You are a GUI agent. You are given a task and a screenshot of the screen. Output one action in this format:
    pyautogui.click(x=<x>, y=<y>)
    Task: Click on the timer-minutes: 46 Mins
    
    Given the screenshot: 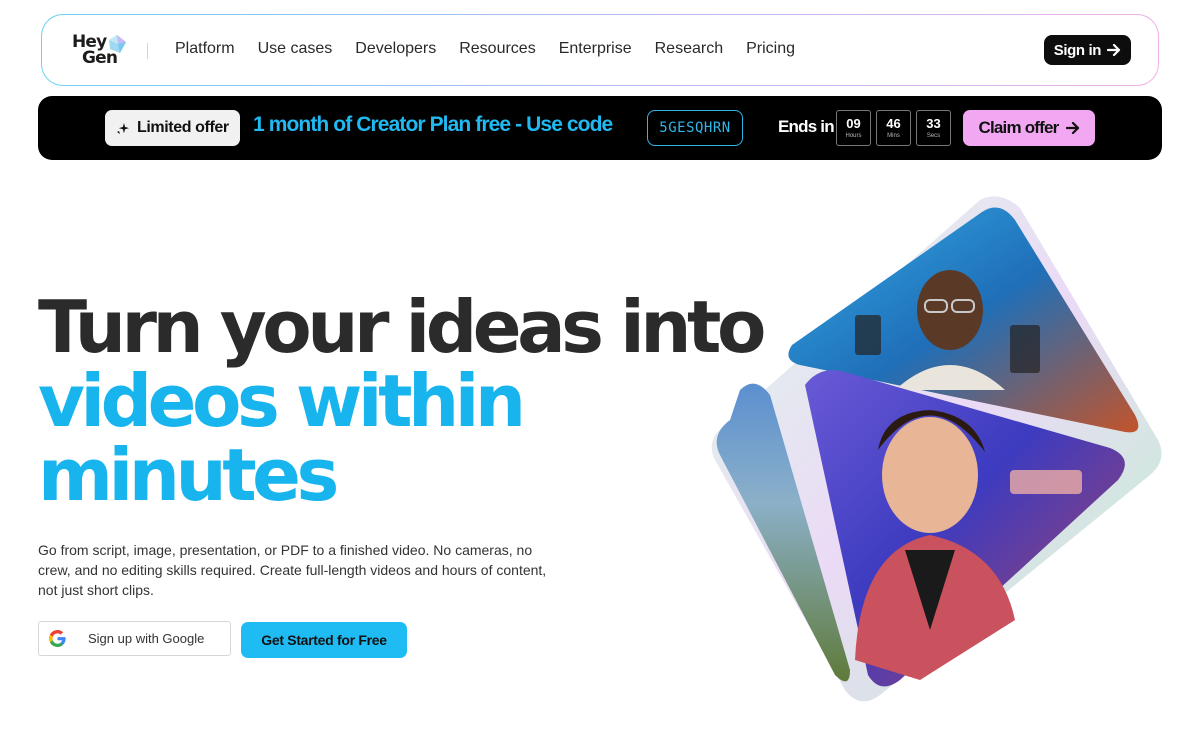 What is the action you would take?
    pyautogui.click(x=893, y=128)
    